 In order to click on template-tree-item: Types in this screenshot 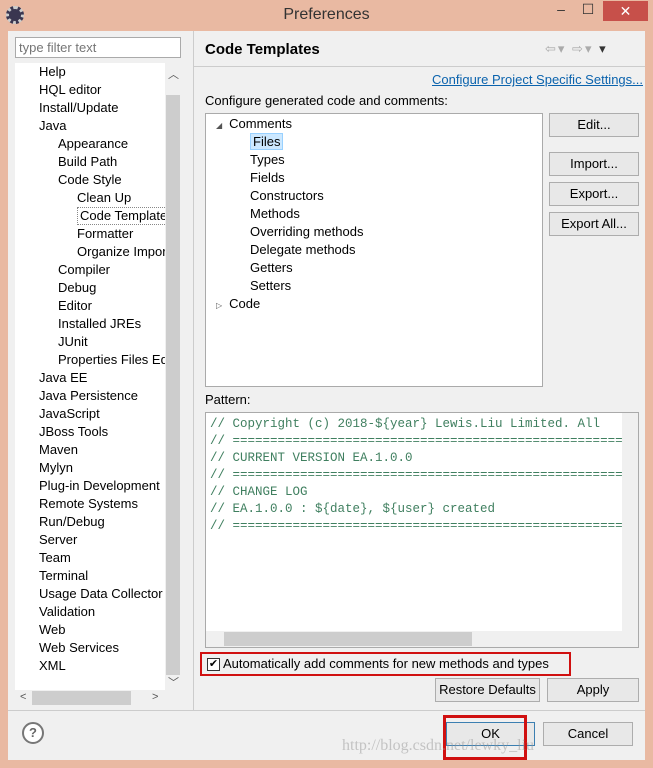, I will do `click(267, 160)`.